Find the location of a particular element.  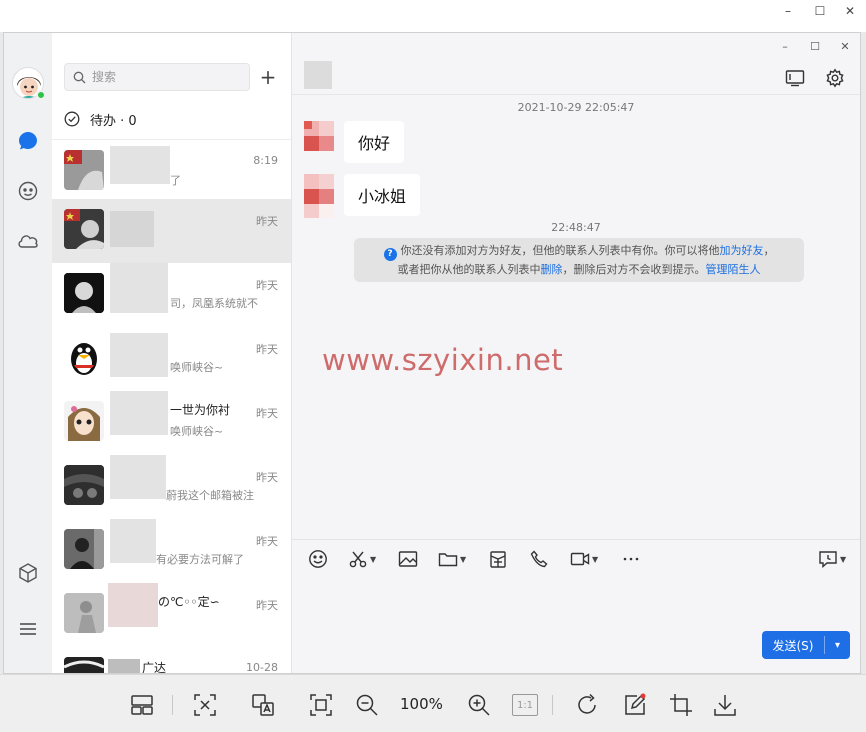

online-status-dot is located at coordinates (41, 95).